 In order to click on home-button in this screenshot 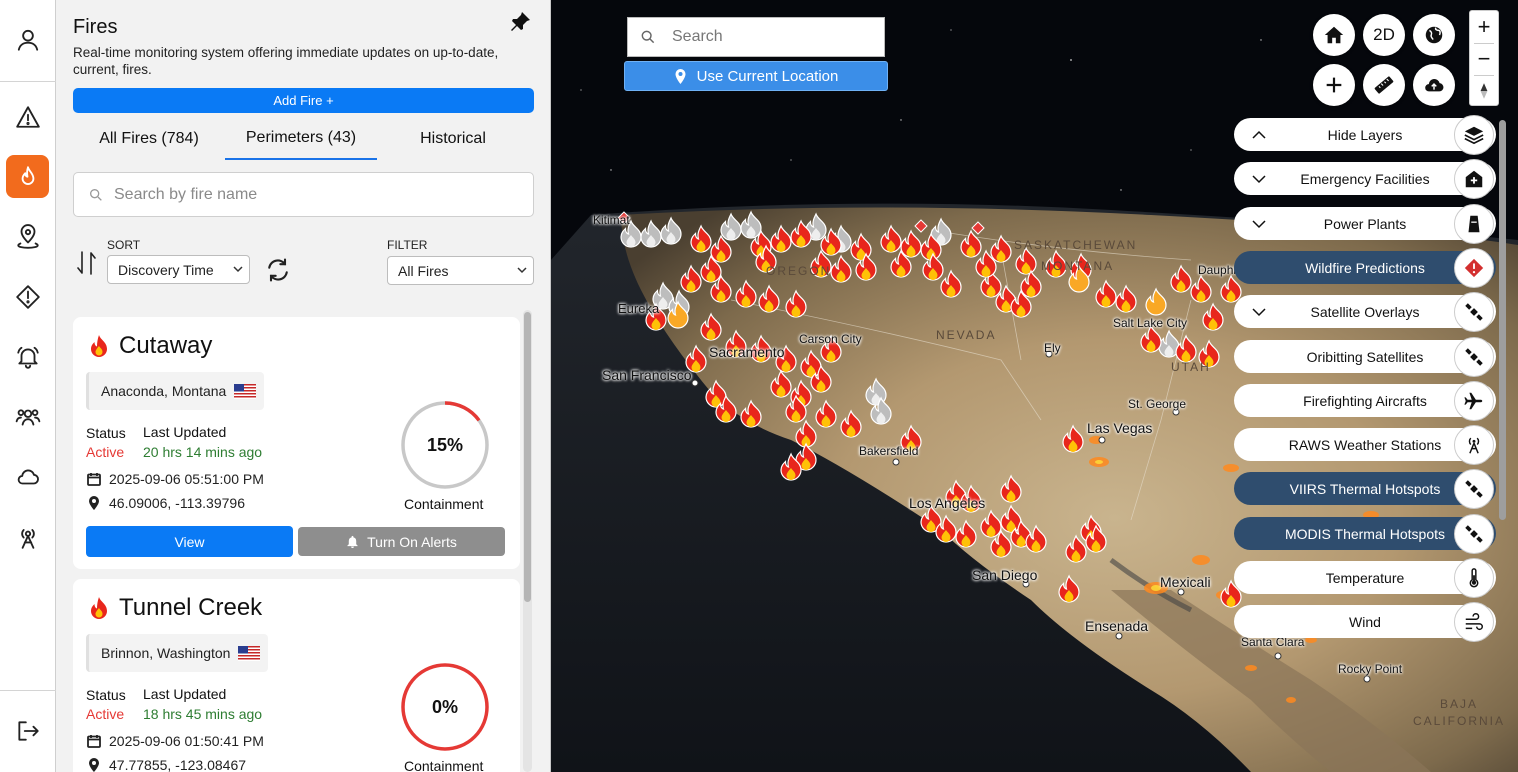, I will do `click(1334, 35)`.